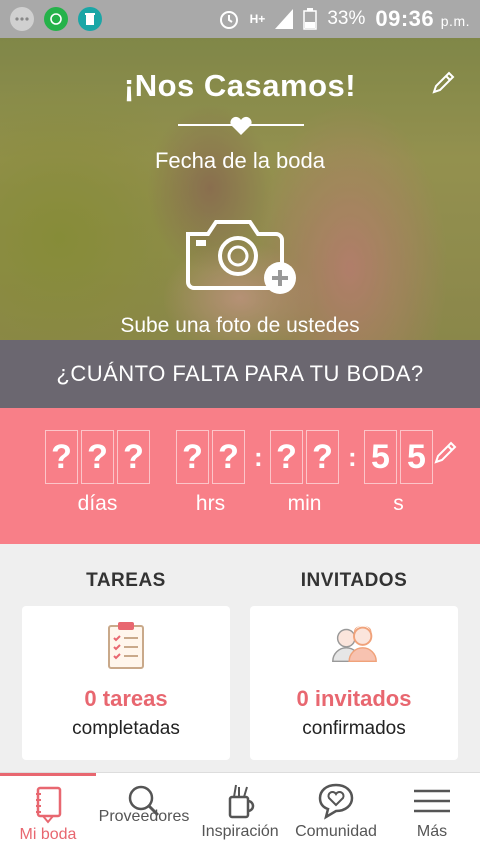 Image resolution: width=480 pixels, height=854 pixels. Describe the element at coordinates (126, 728) in the screenshot. I see `tasks-sublabel: completadas` at that location.